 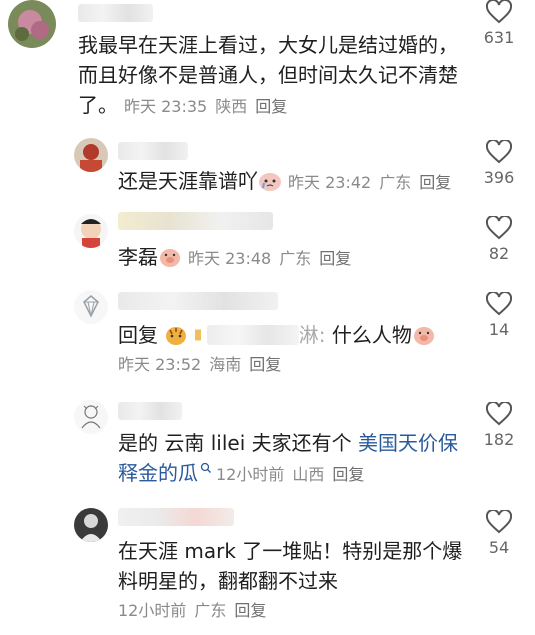 I want to click on comment-text: 李磊 昨天 23:48 广东 回复, so click(x=235, y=257).